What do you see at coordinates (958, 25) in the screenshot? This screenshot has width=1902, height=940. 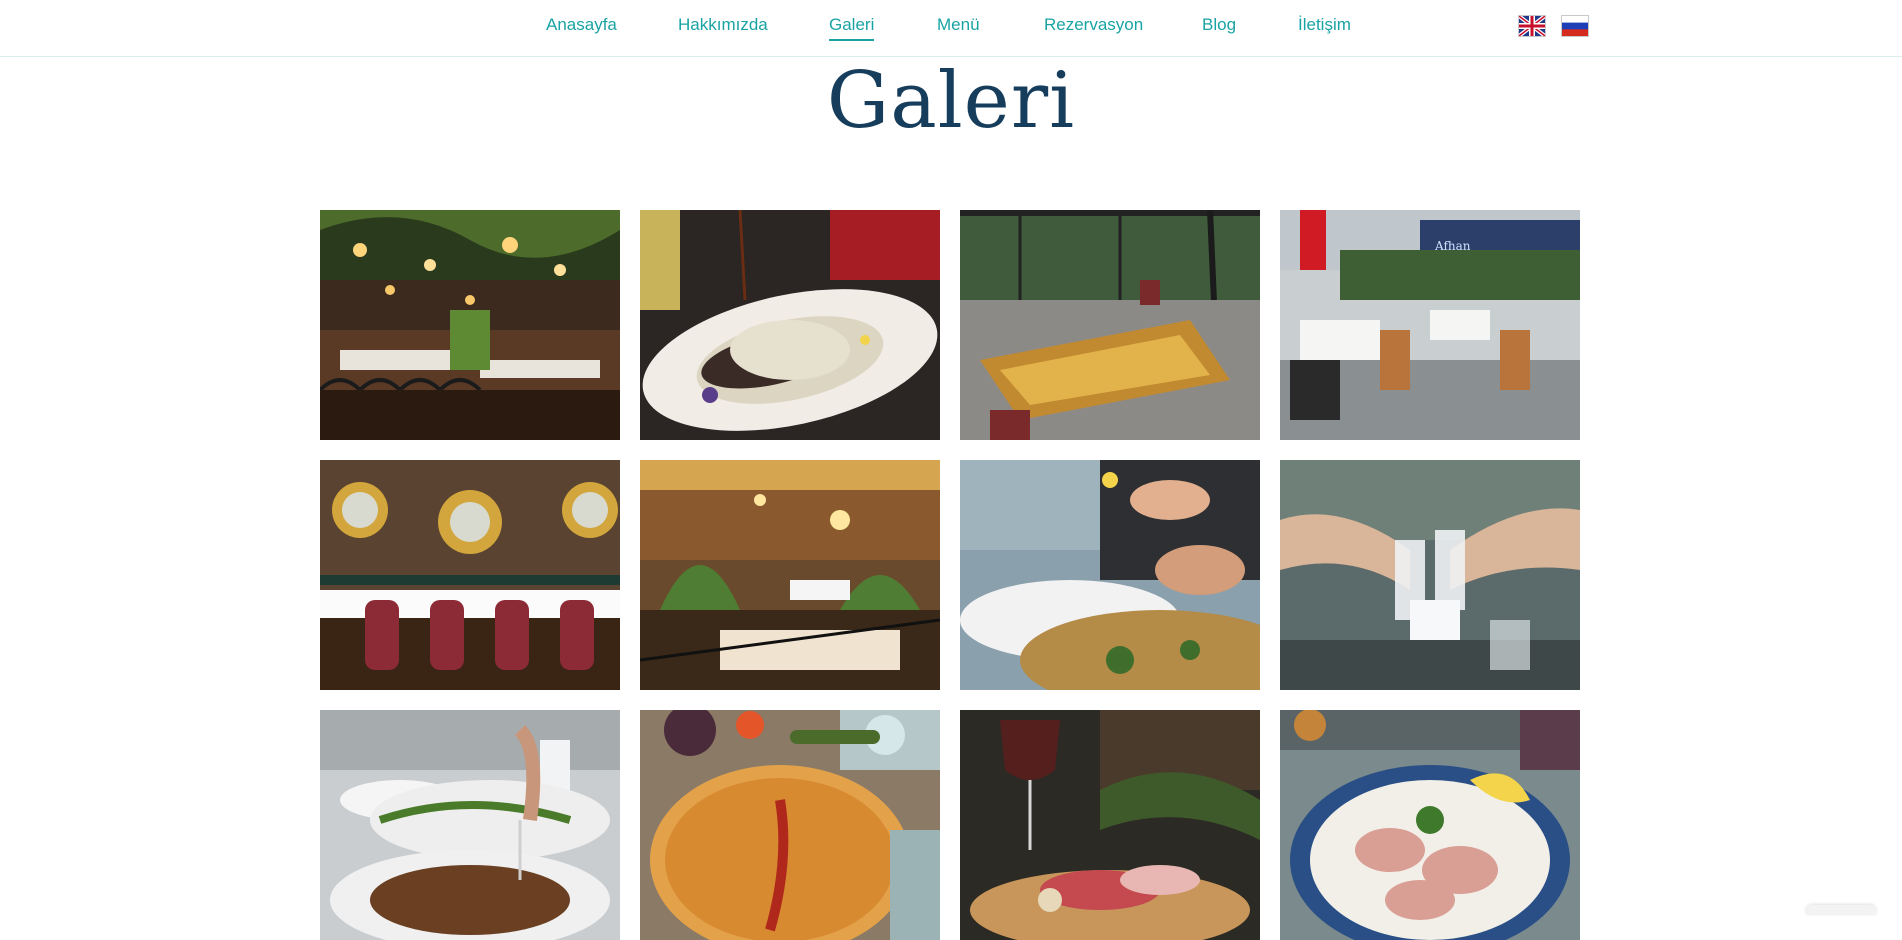 I see `nav-link-menu: Menü` at bounding box center [958, 25].